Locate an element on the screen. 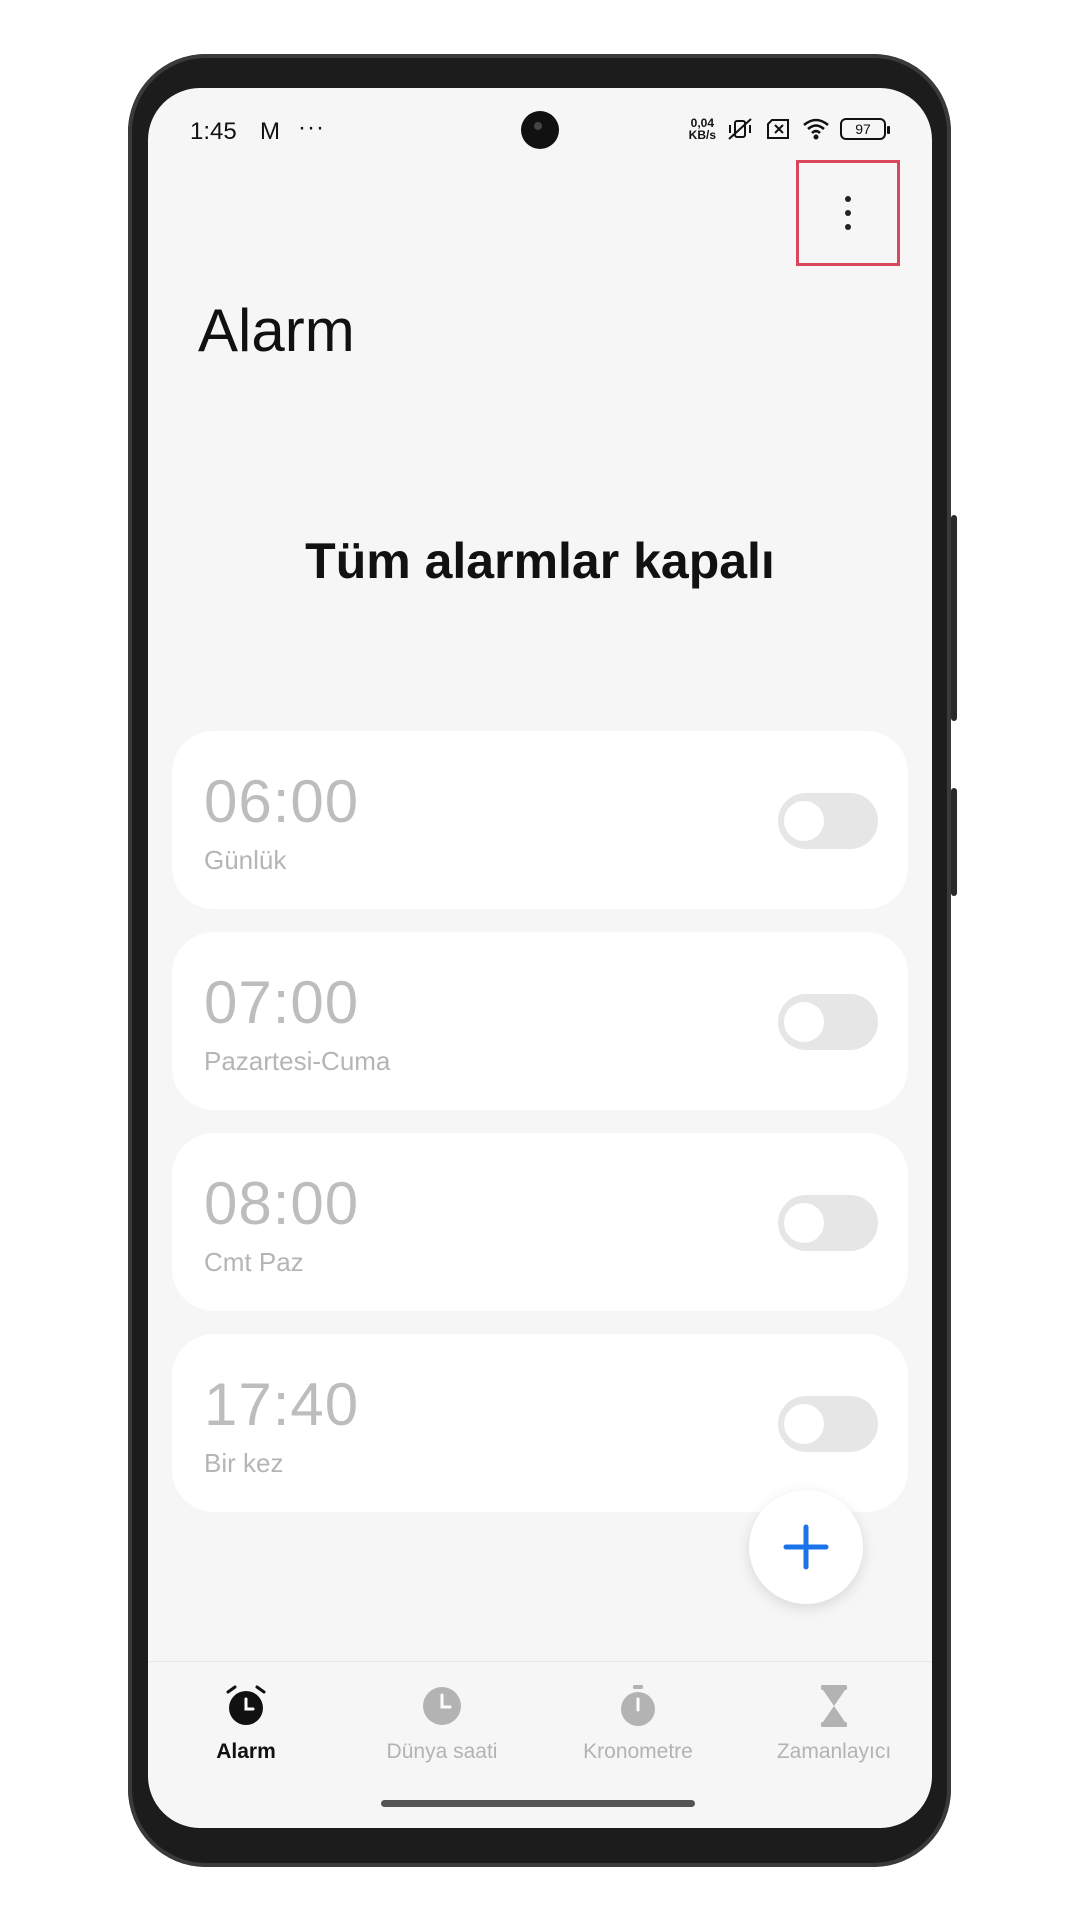 The height and width of the screenshot is (1920, 1080). nav-label: Zamanlayıcı is located at coordinates (834, 1751).